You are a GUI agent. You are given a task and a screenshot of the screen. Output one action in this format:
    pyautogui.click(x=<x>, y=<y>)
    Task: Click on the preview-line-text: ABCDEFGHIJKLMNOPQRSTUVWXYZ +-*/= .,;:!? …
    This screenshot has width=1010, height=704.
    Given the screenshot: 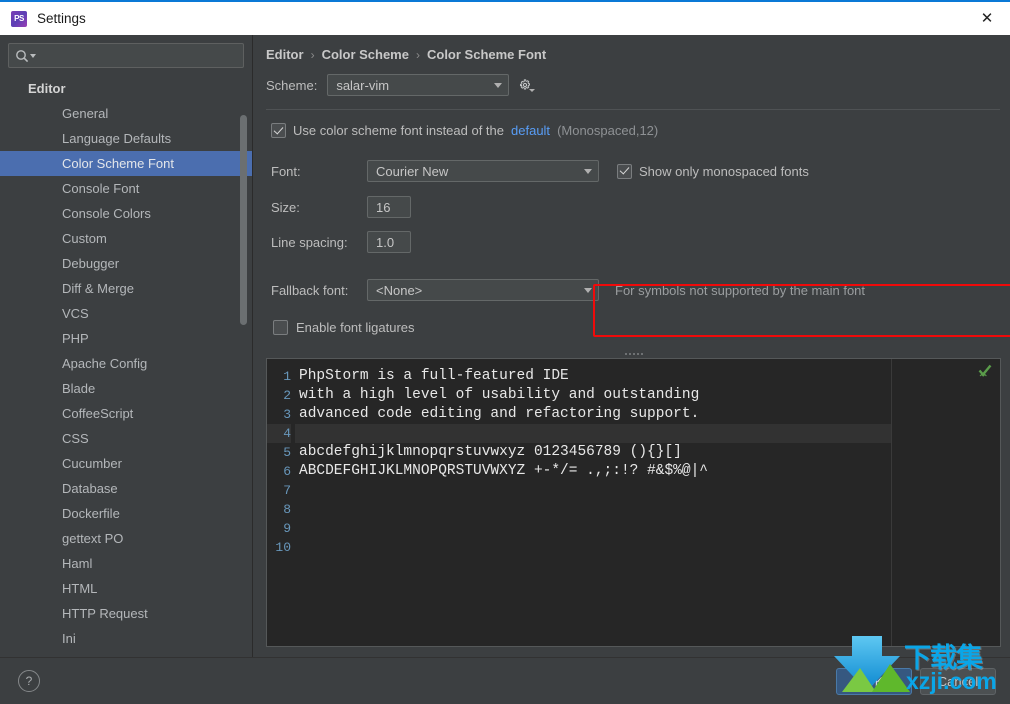 What is the action you would take?
    pyautogui.click(x=503, y=471)
    